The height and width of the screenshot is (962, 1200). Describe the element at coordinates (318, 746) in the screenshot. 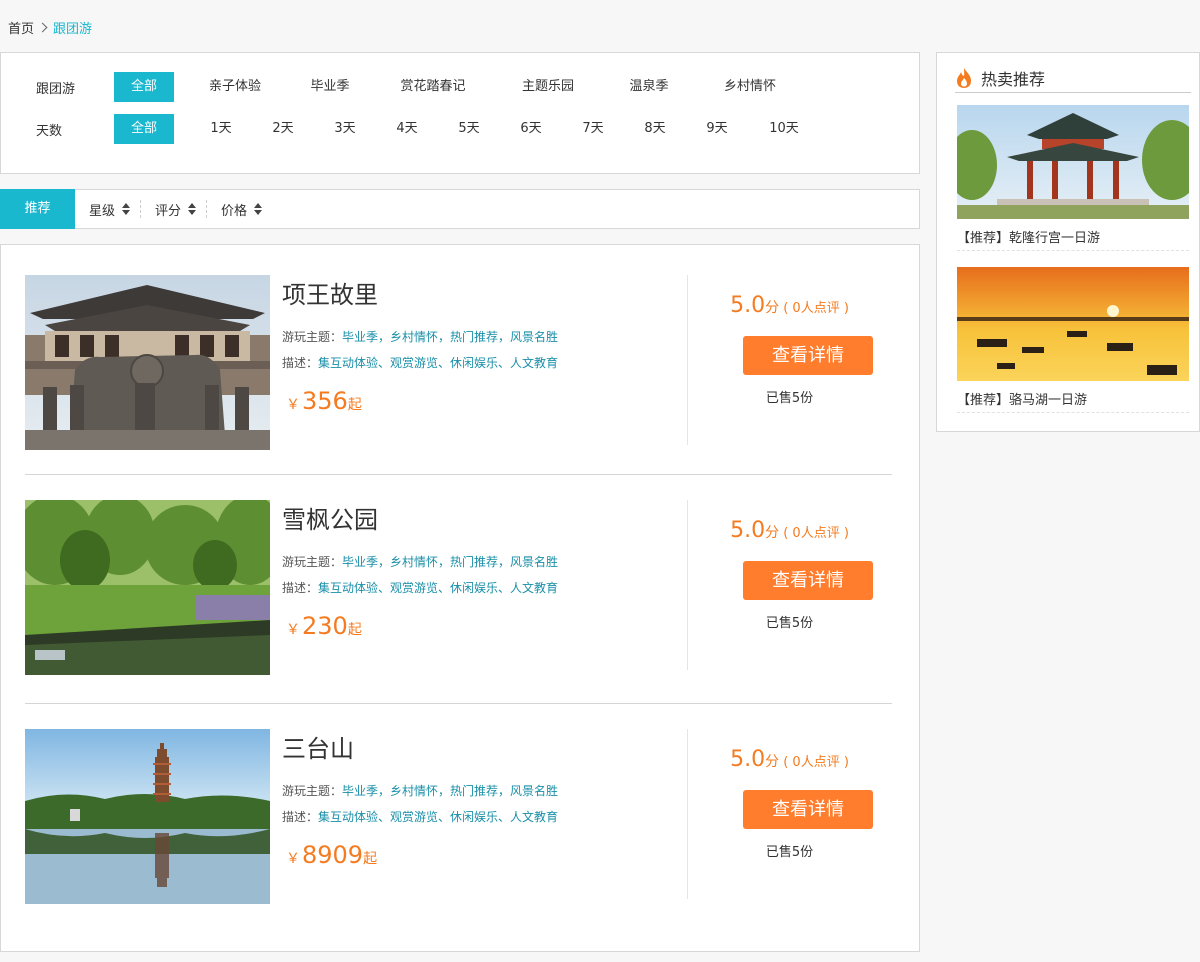

I see `product-title: 三台山` at that location.